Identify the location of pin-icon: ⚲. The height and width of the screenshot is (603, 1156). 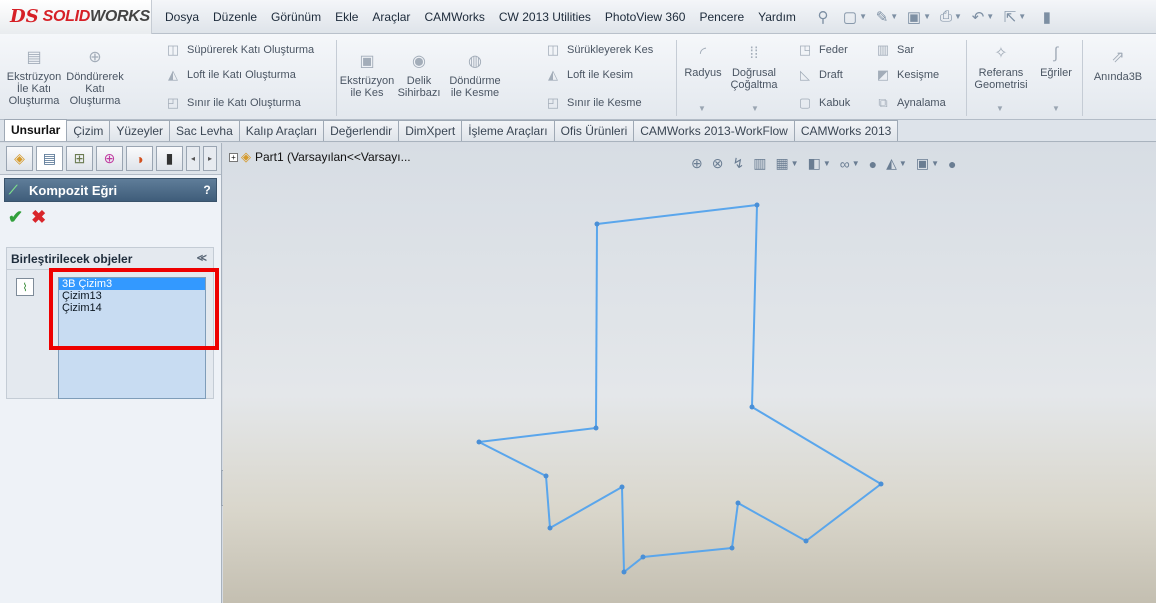
(823, 17).